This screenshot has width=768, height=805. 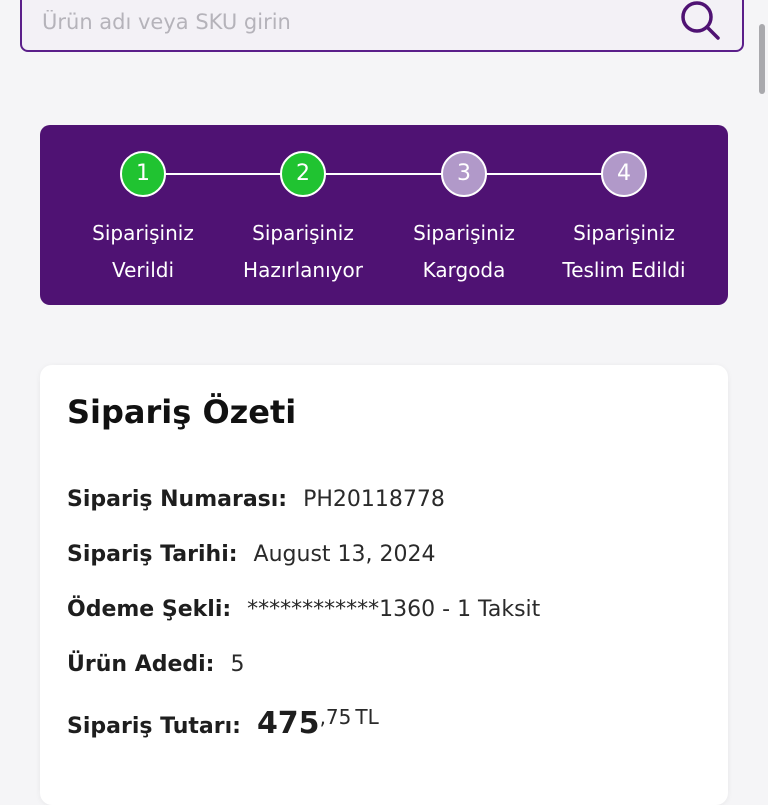 I want to click on step-3-label-line1: Siparişiniz, so click(x=464, y=233).